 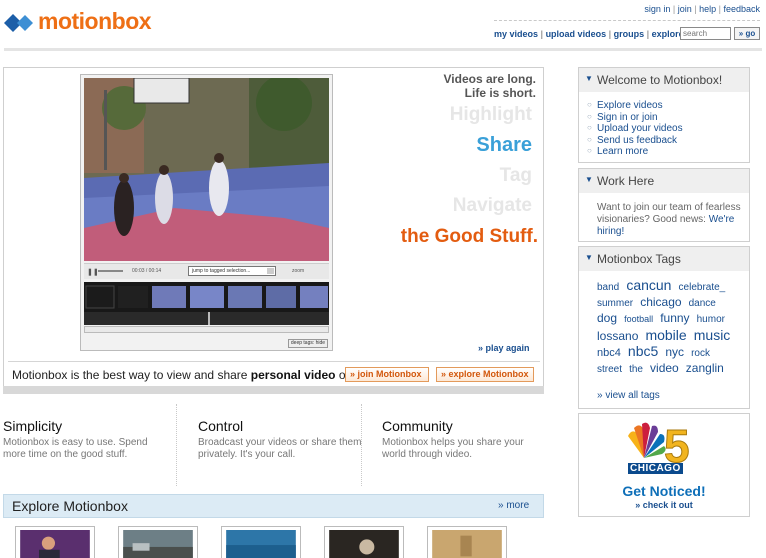 I want to click on promo-text-bold: personal video, so click(x=293, y=375).